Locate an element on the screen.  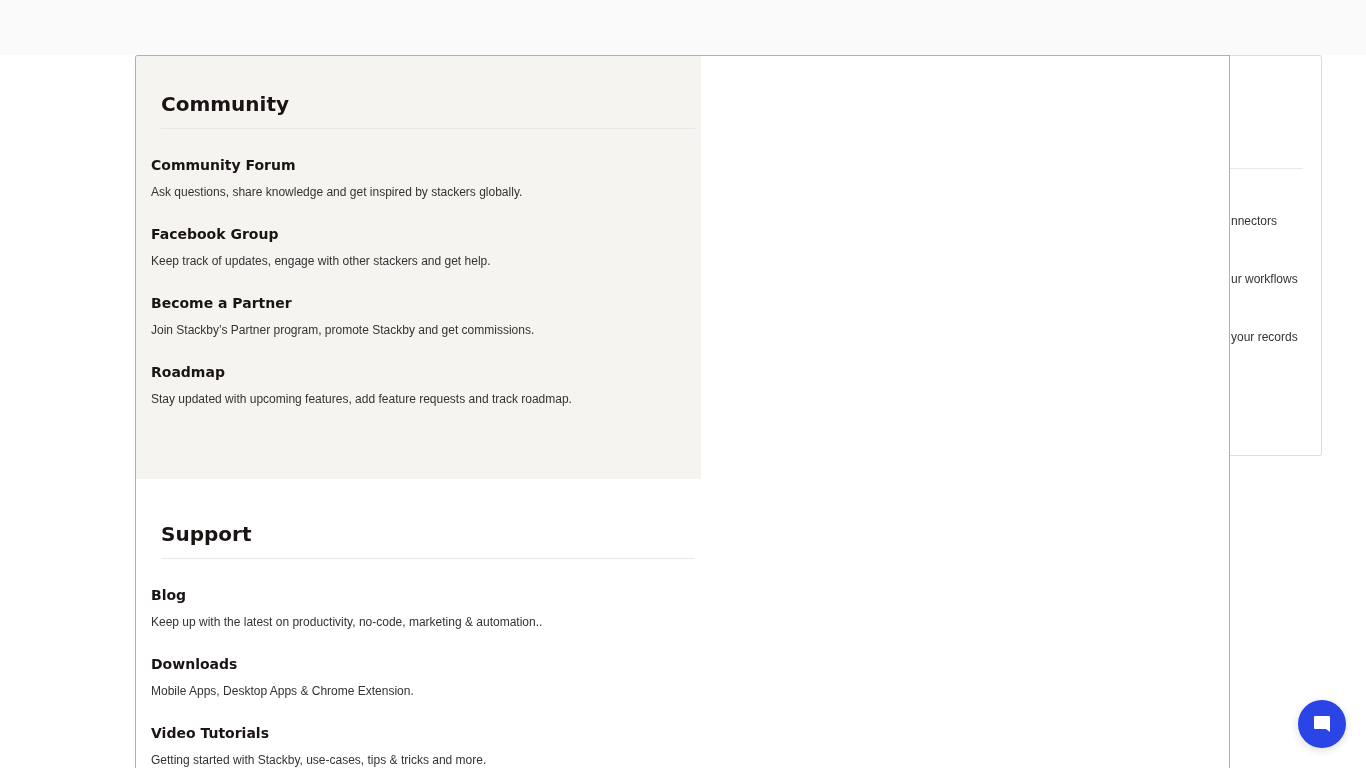
link-description: Stay updated with upcoming features, add feature requests and track roadmap. is located at coordinates (361, 399).